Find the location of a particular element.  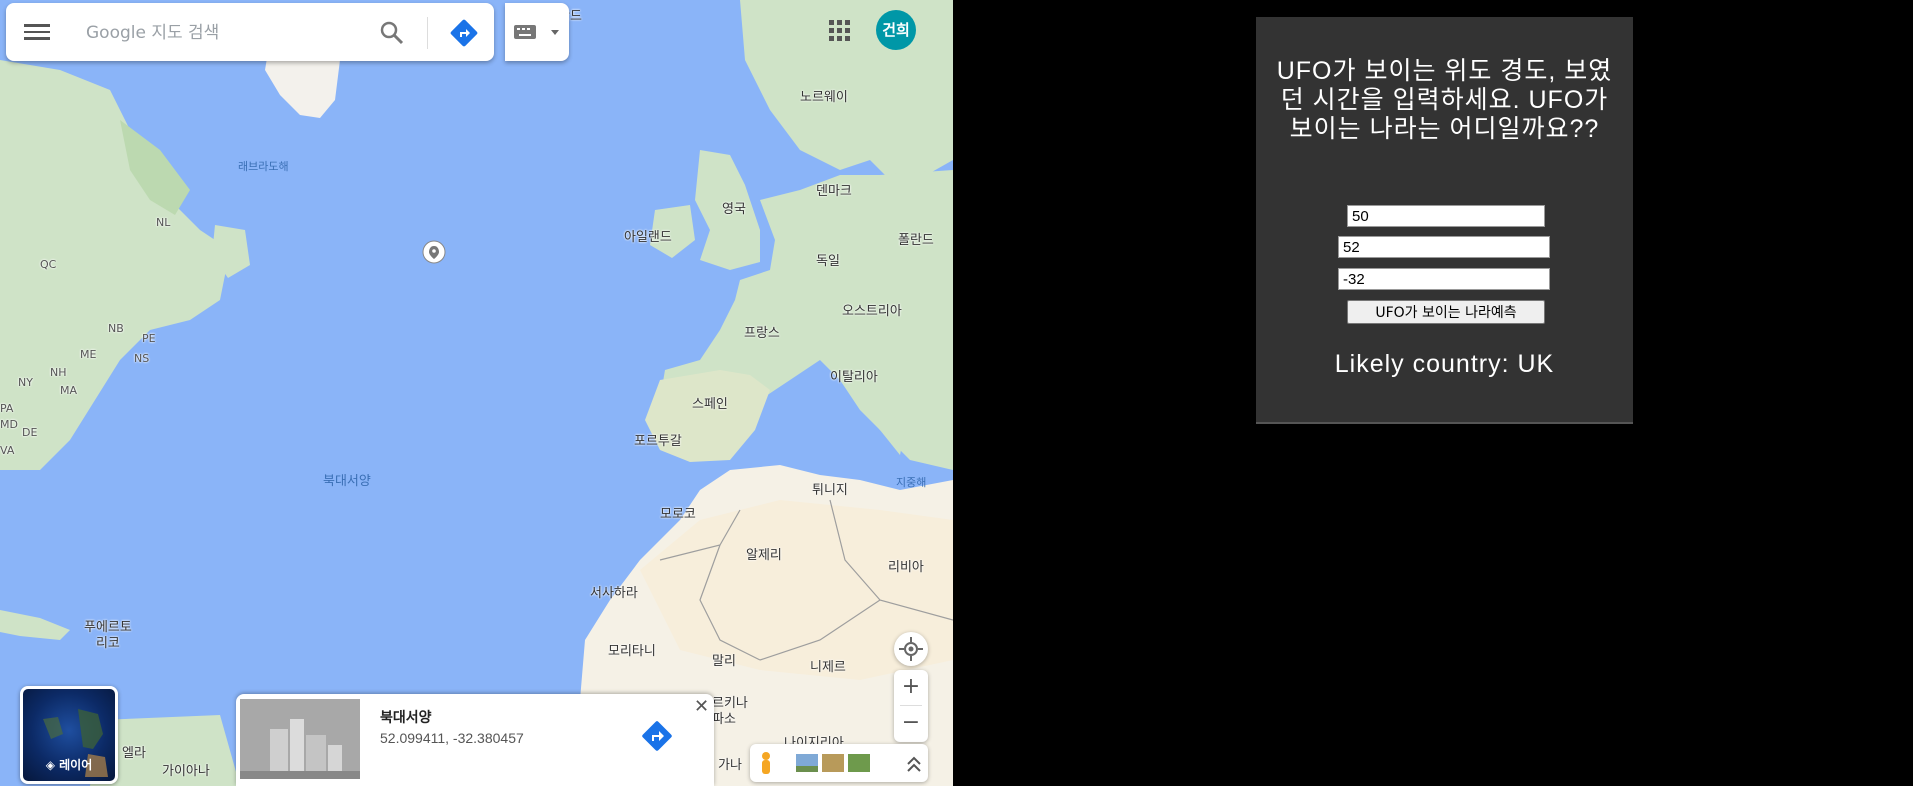

label-ireland: 아일랜드 is located at coordinates (648, 237).